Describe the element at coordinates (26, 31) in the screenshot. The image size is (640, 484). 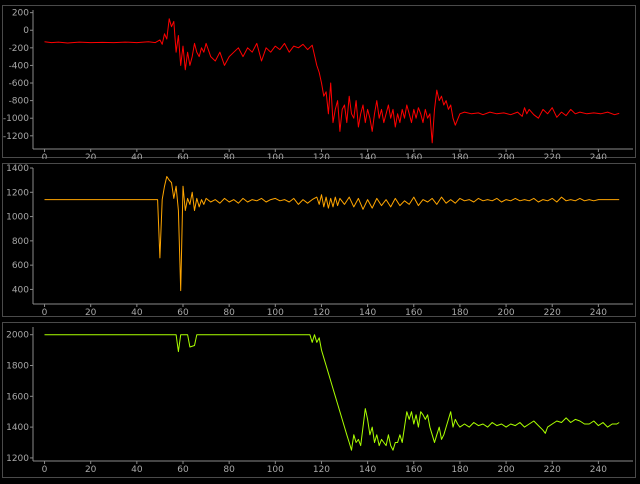
I see `y-tick-label: 0` at that location.